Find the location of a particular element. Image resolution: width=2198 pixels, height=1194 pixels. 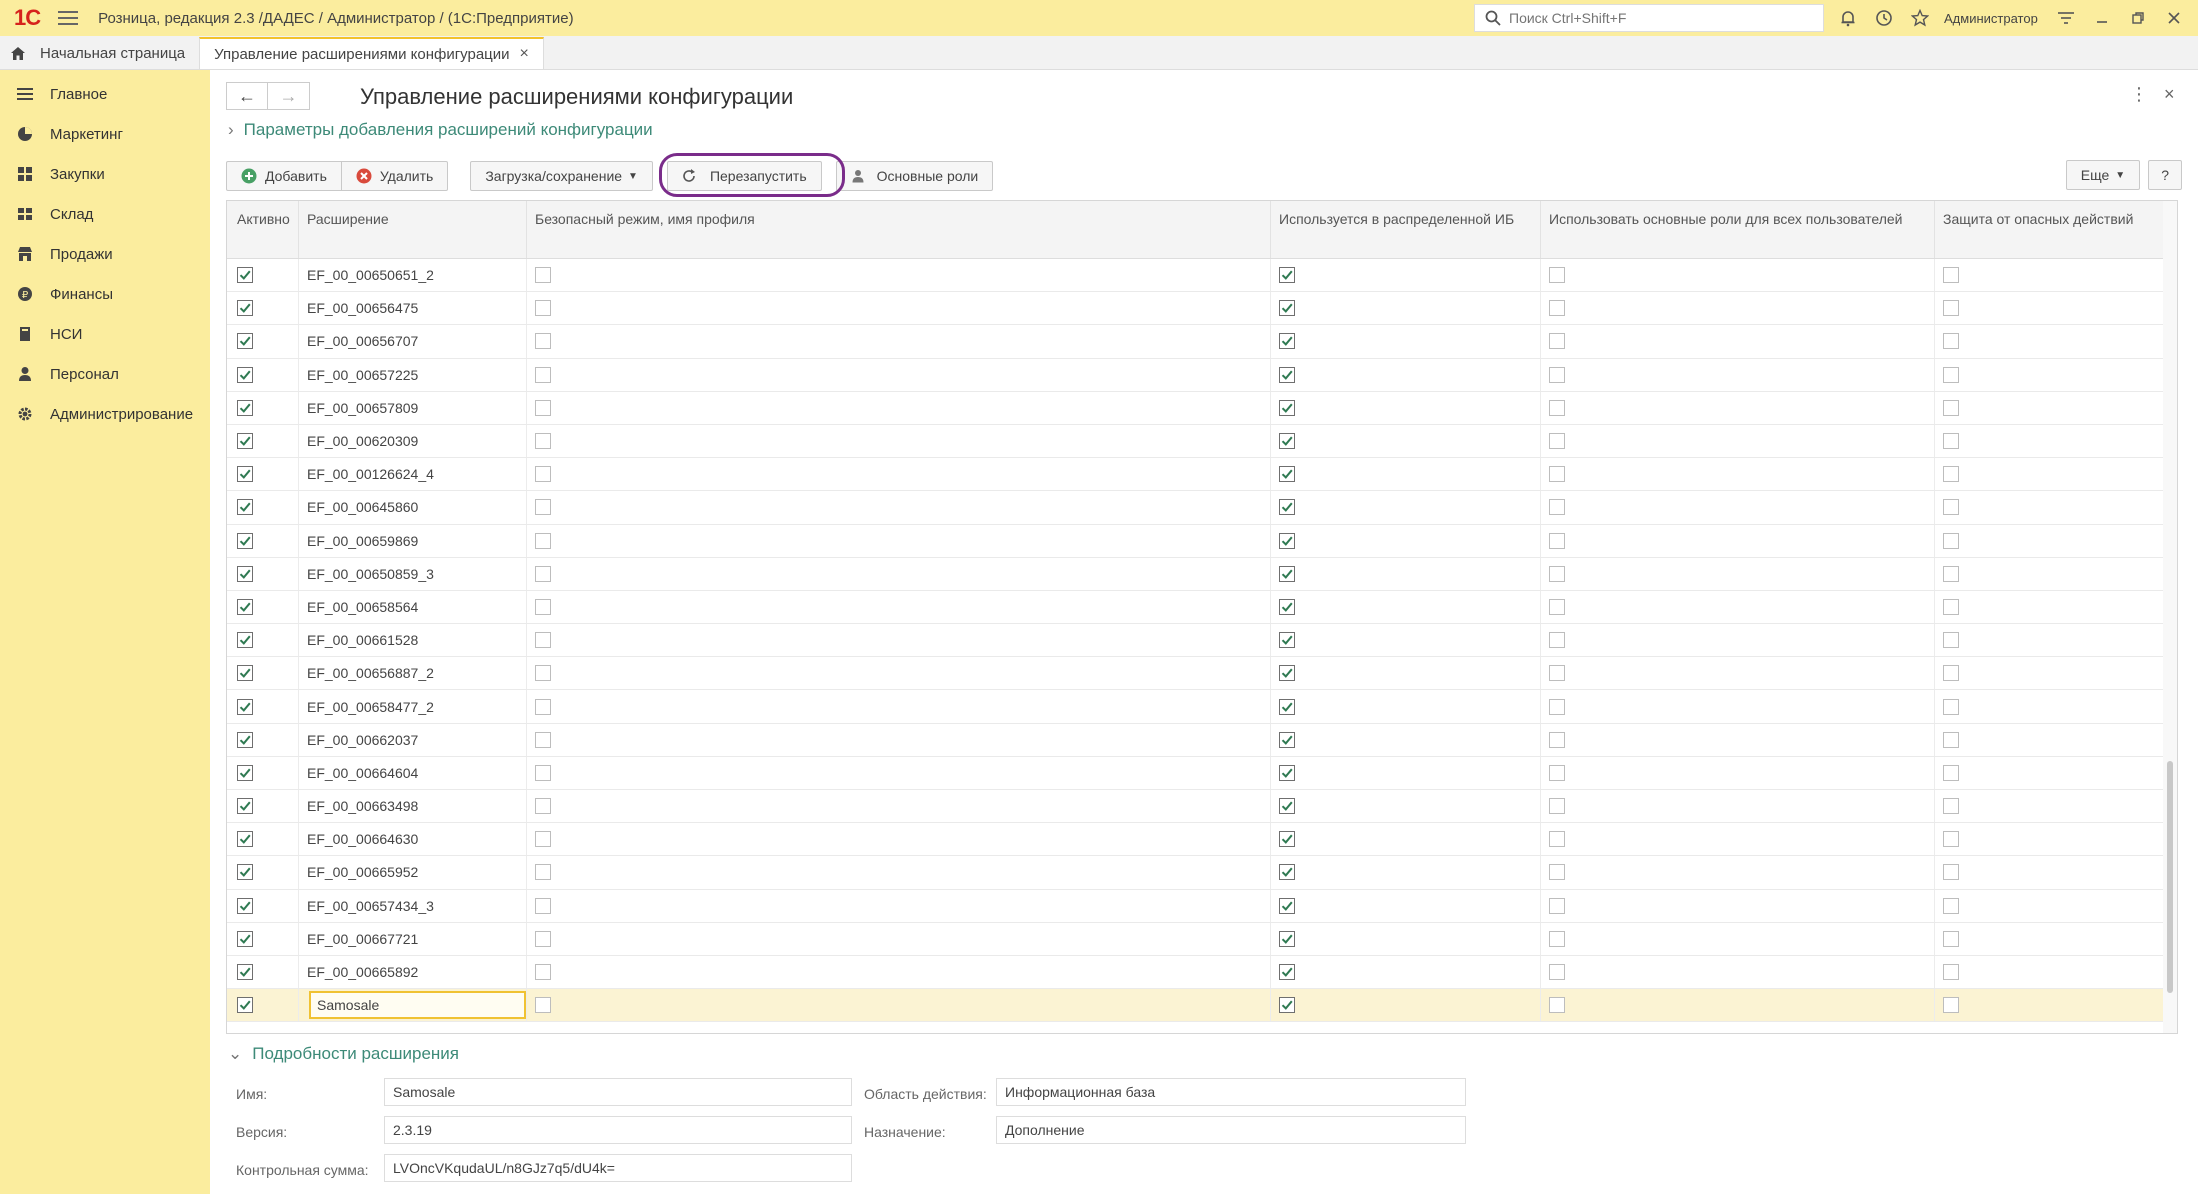

history-icon is located at coordinates (1884, 18).